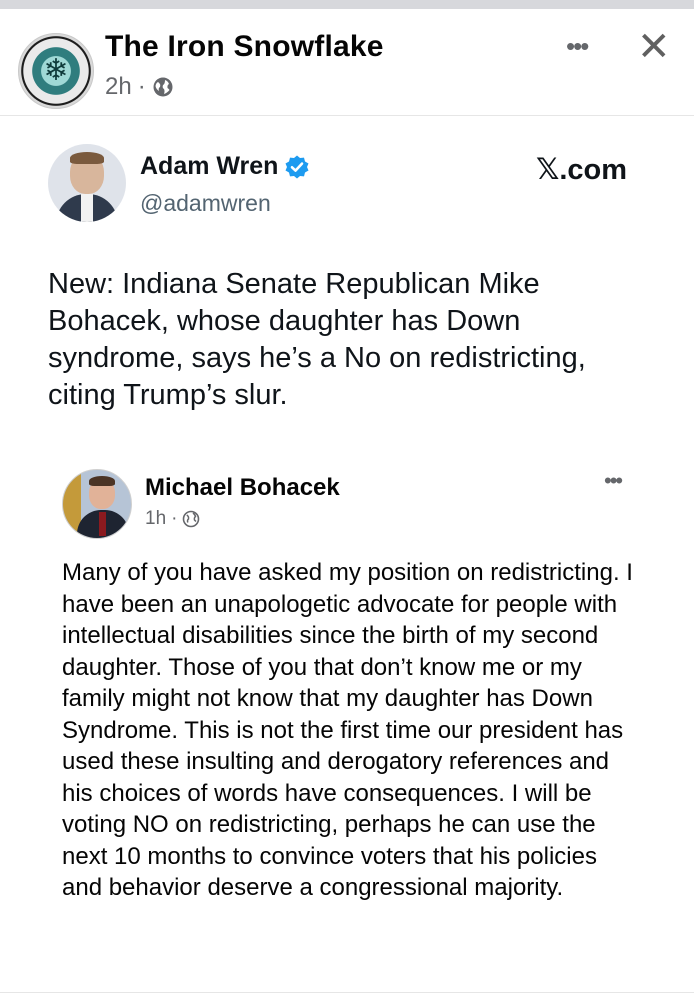  What do you see at coordinates (209, 166) in the screenshot?
I see `tweet-author-name: Adam Wren` at bounding box center [209, 166].